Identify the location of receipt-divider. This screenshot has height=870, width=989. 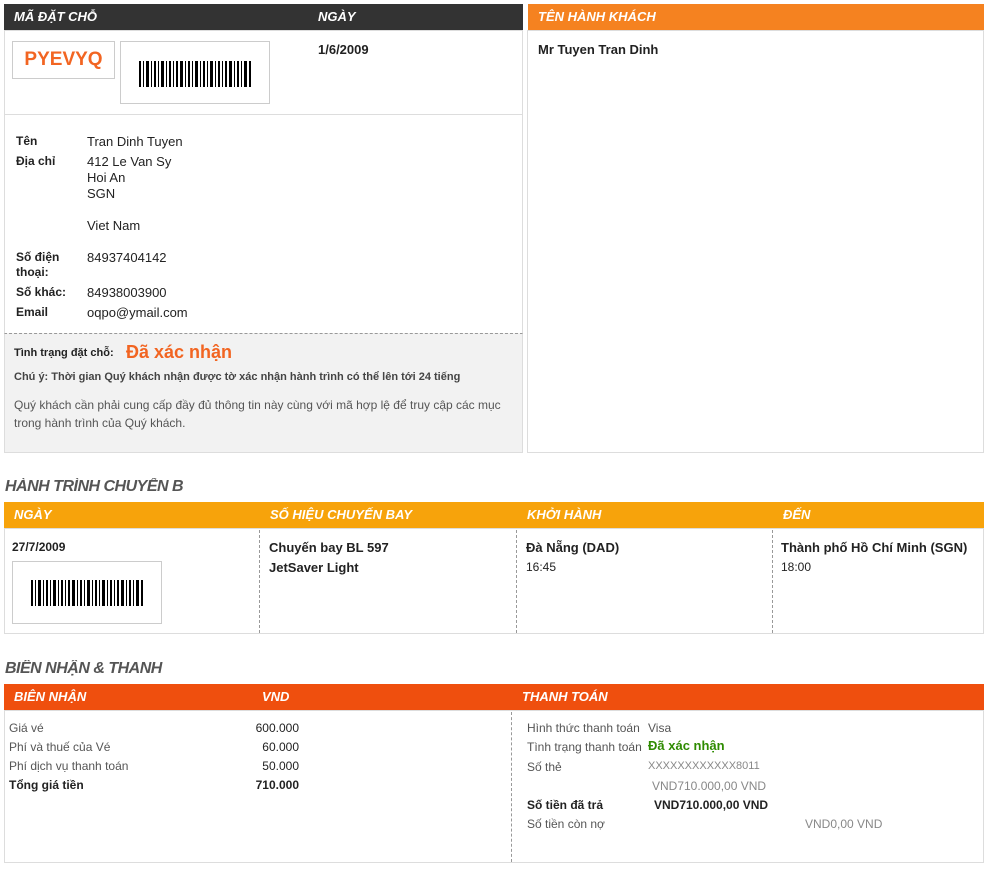
(511, 787).